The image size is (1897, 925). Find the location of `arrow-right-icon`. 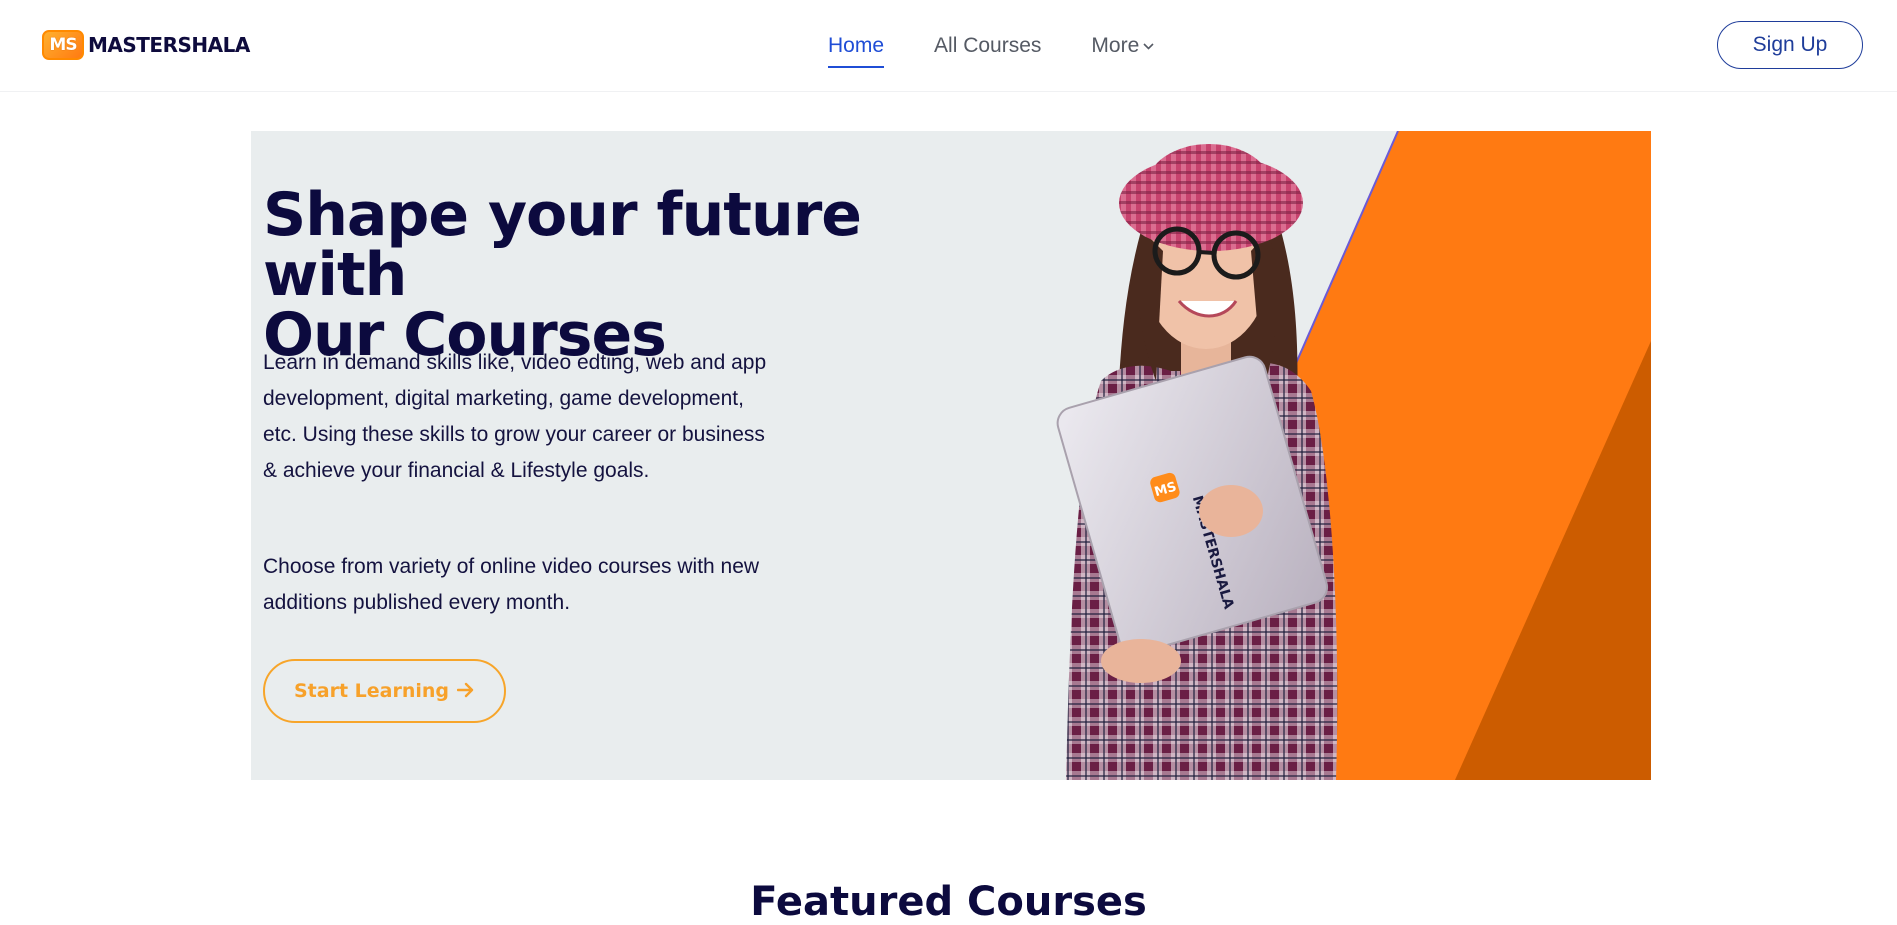

arrow-right-icon is located at coordinates (465, 691).